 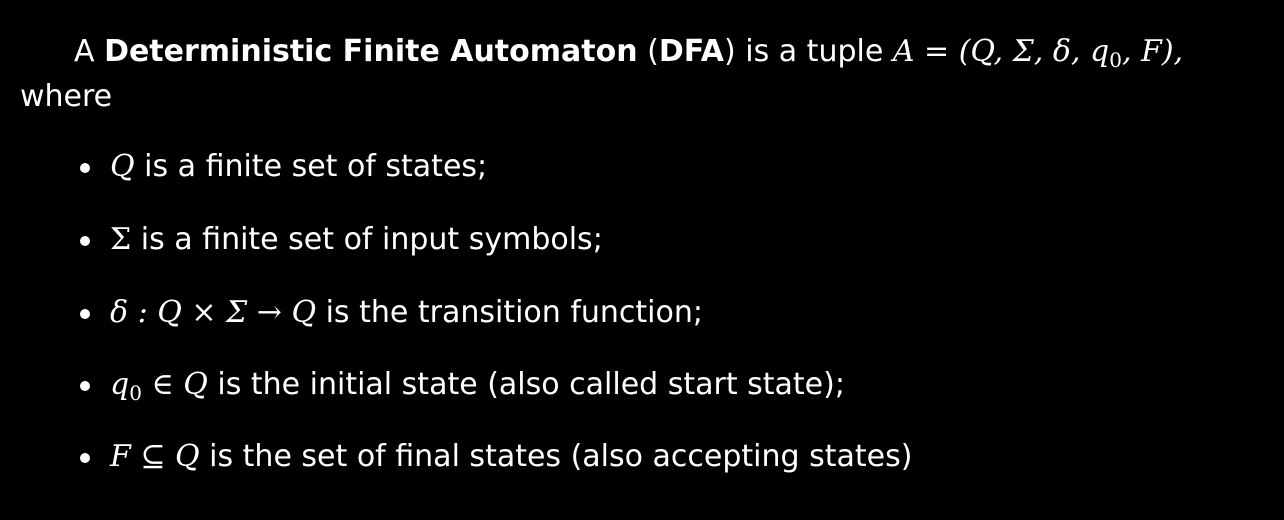 What do you see at coordinates (155, 456) in the screenshot?
I see `item-math: F ⊆ Q` at bounding box center [155, 456].